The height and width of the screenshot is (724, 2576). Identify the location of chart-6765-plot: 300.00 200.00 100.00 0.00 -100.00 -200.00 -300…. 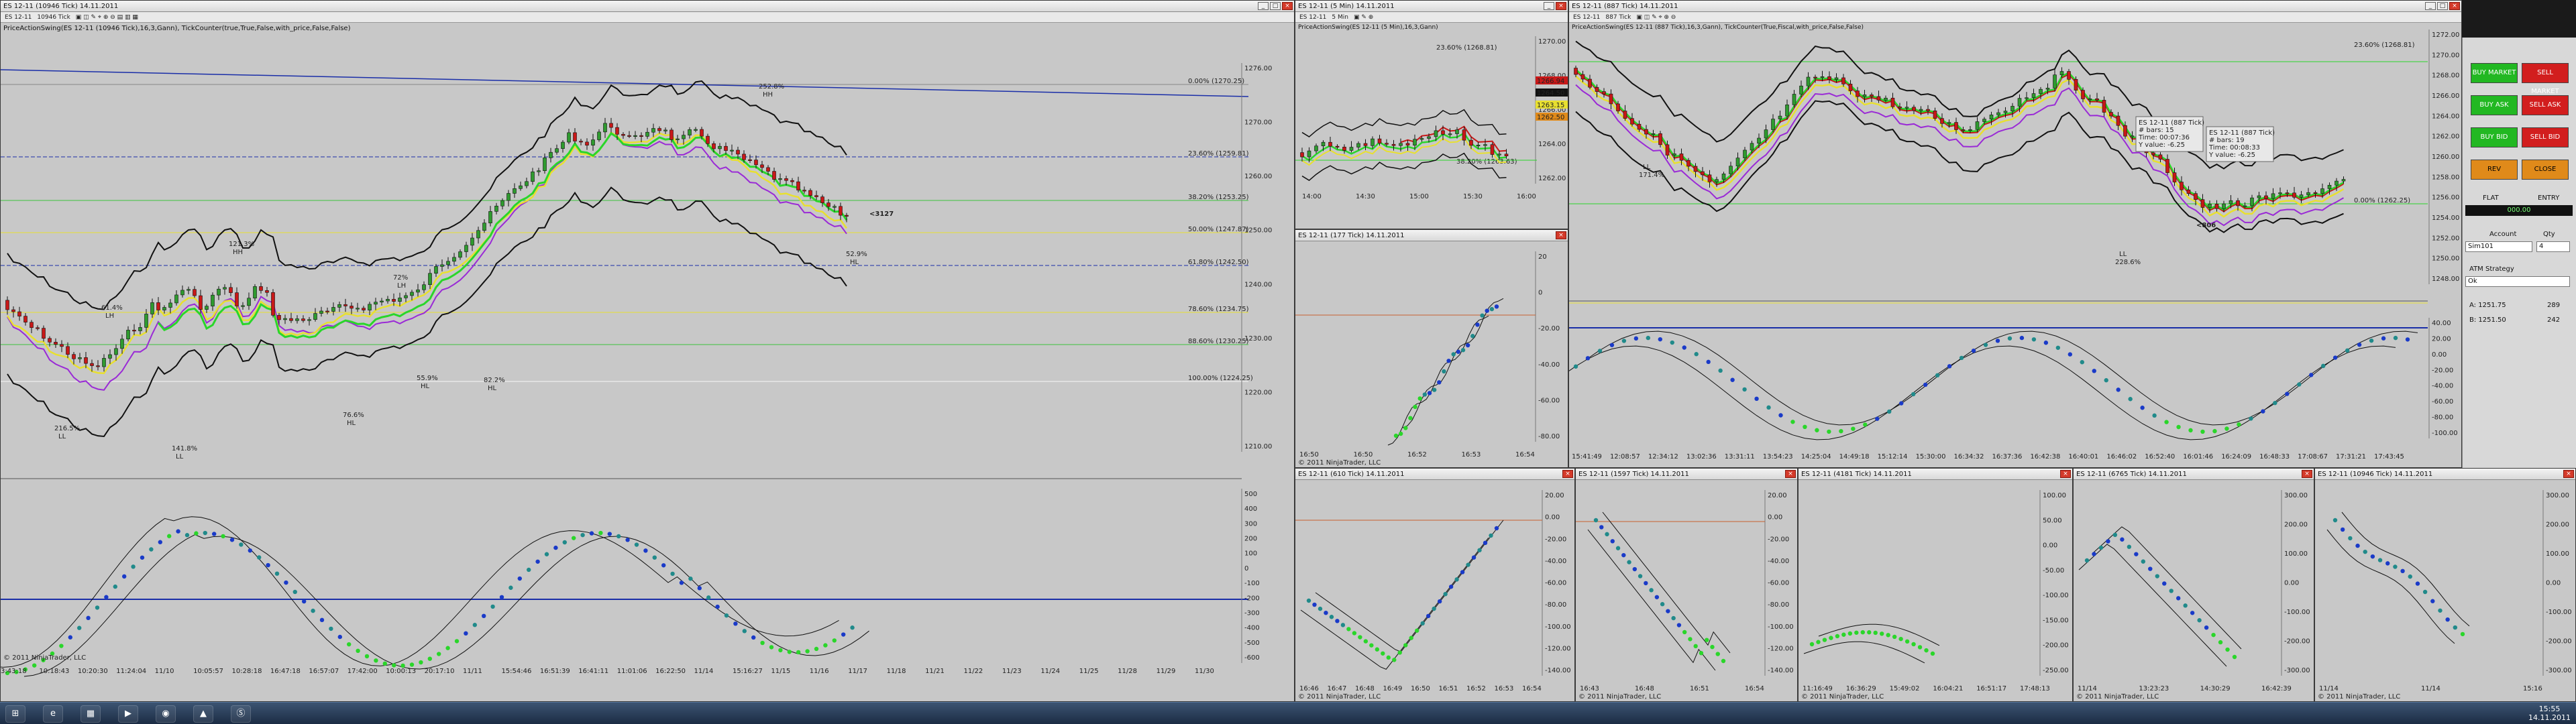
(2194, 591).